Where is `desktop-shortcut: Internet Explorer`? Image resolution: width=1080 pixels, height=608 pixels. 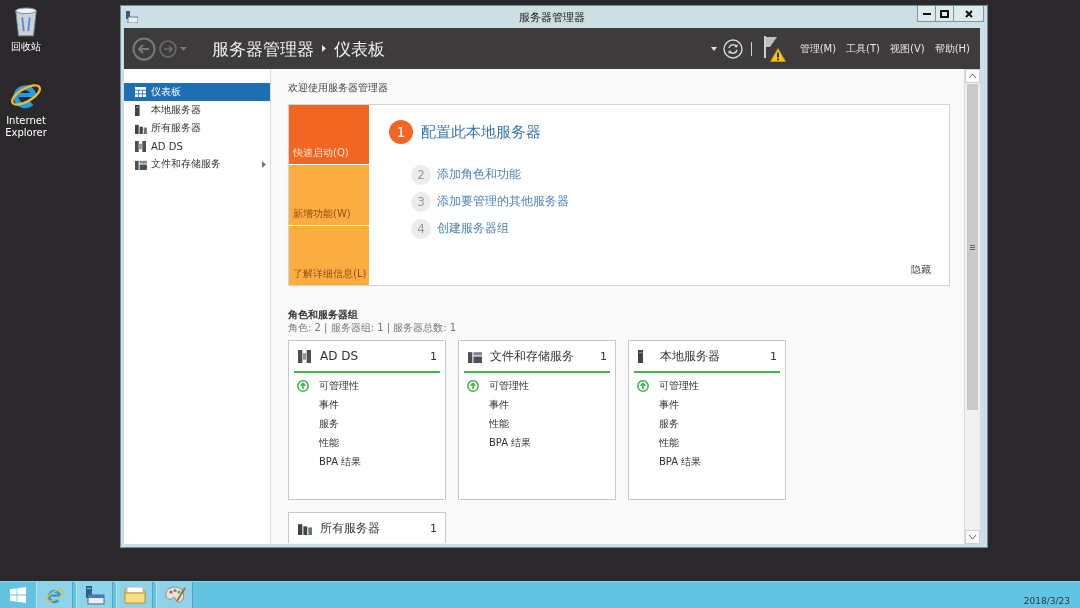
desktop-shortcut: Internet Explorer is located at coordinates (26, 109).